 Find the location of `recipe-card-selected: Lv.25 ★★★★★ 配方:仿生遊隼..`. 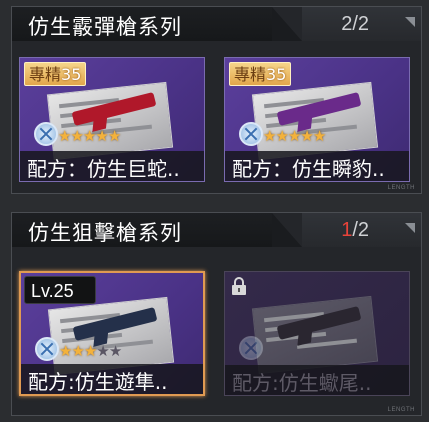

recipe-card-selected: Lv.25 ★★★★★ 配方:仿生遊隼.. is located at coordinates (112, 333).